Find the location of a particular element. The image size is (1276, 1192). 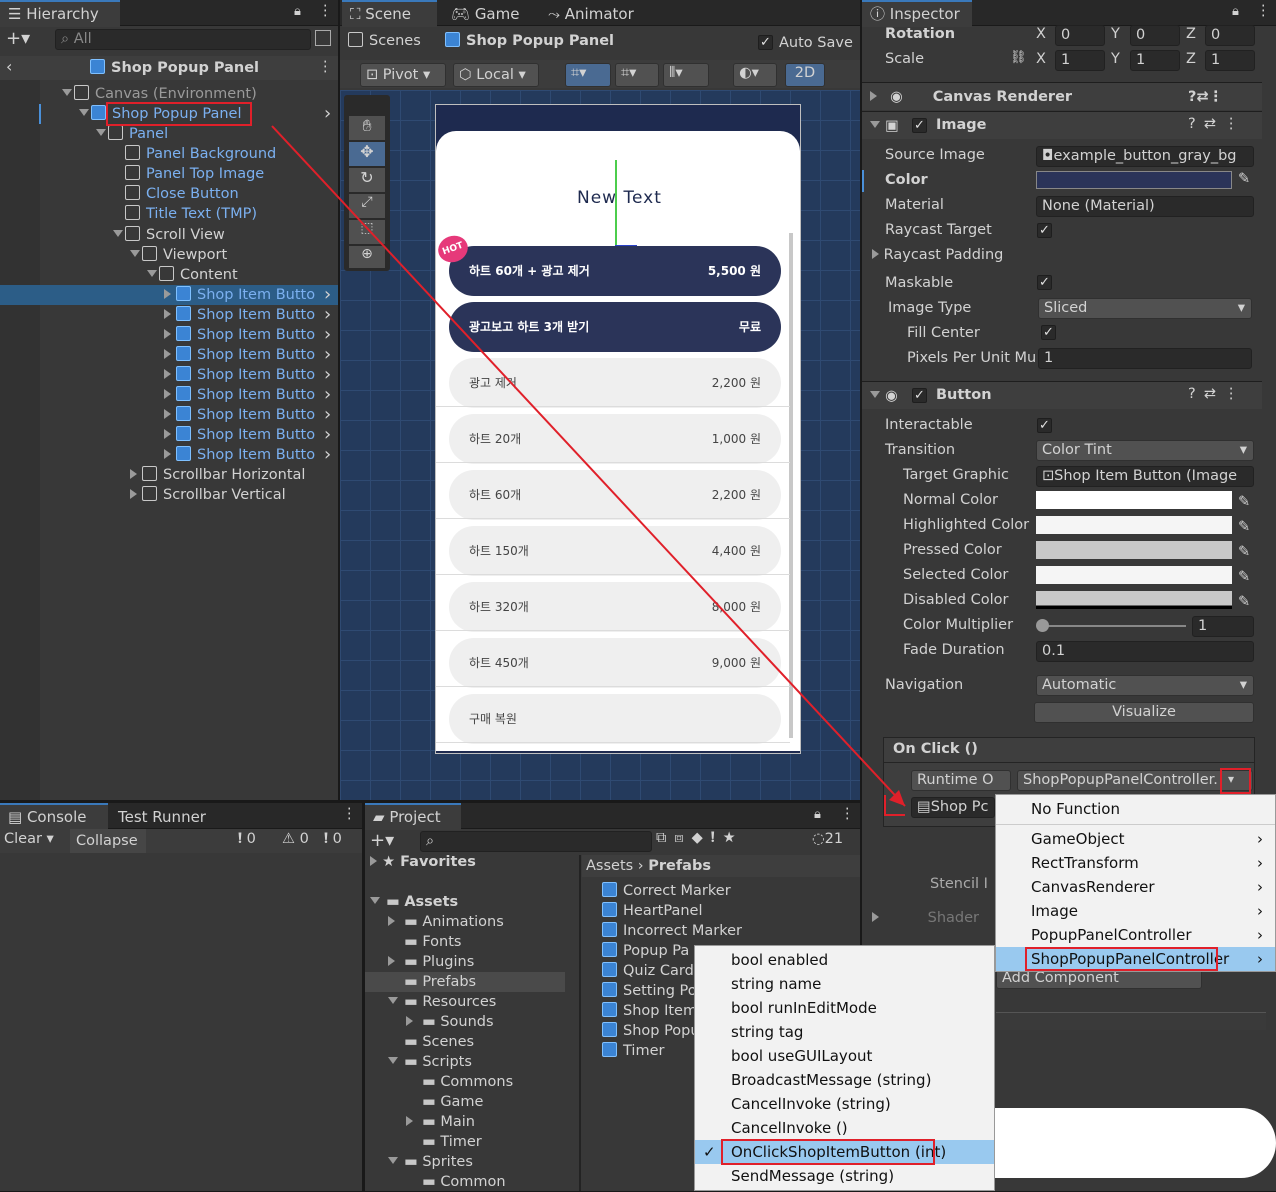

rotation-x: 0 is located at coordinates (1080, 35).